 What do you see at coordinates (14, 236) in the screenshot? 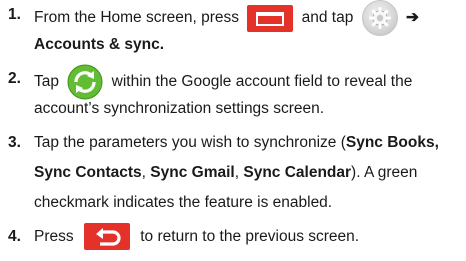
I see `step-number: 4.` at bounding box center [14, 236].